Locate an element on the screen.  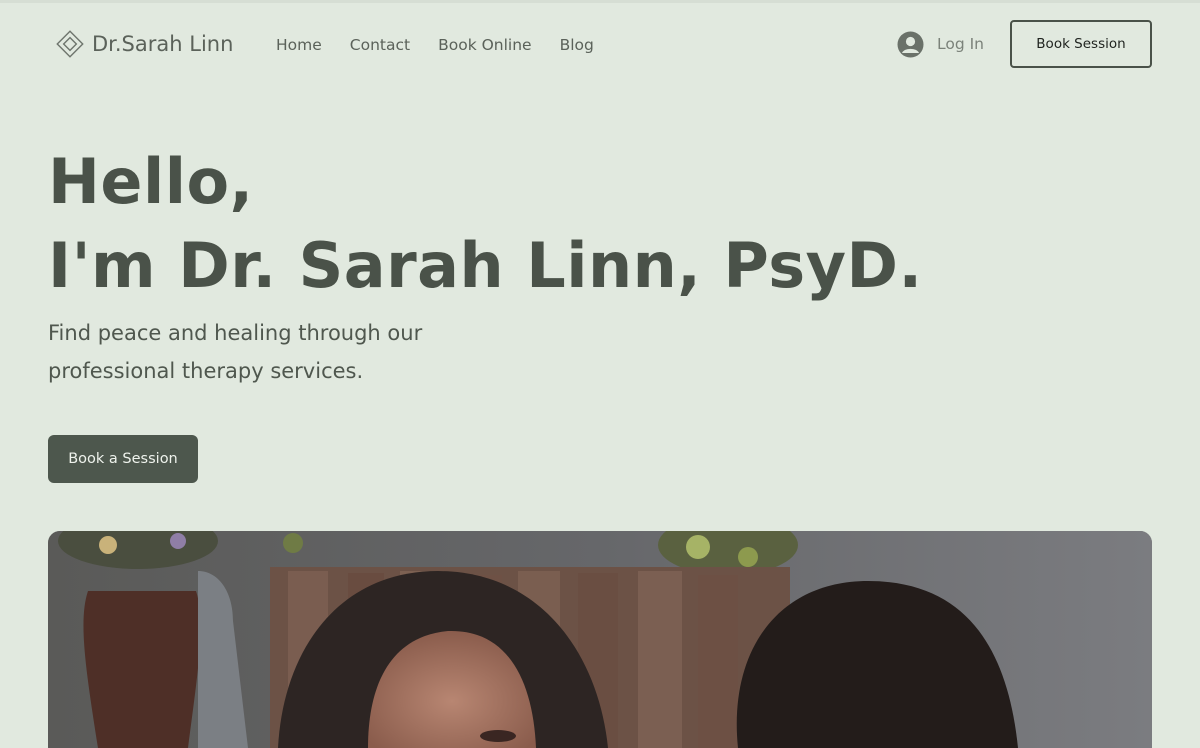
main-nav: Home Contact Book Online Blog is located at coordinates (449, 45).